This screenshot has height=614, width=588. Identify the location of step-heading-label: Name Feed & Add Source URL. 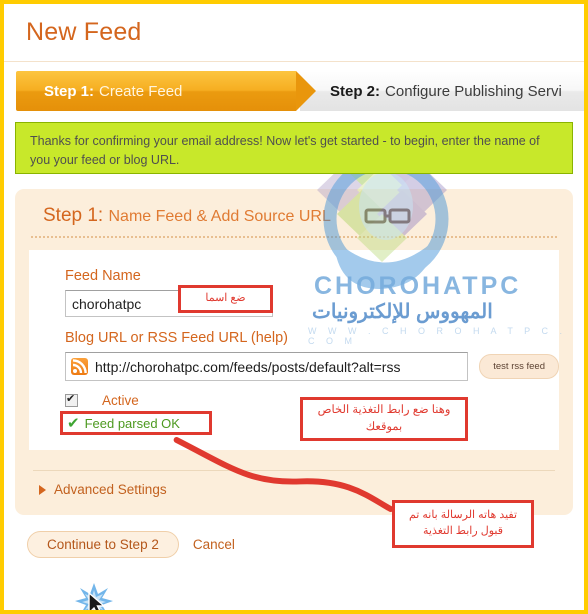
(219, 216).